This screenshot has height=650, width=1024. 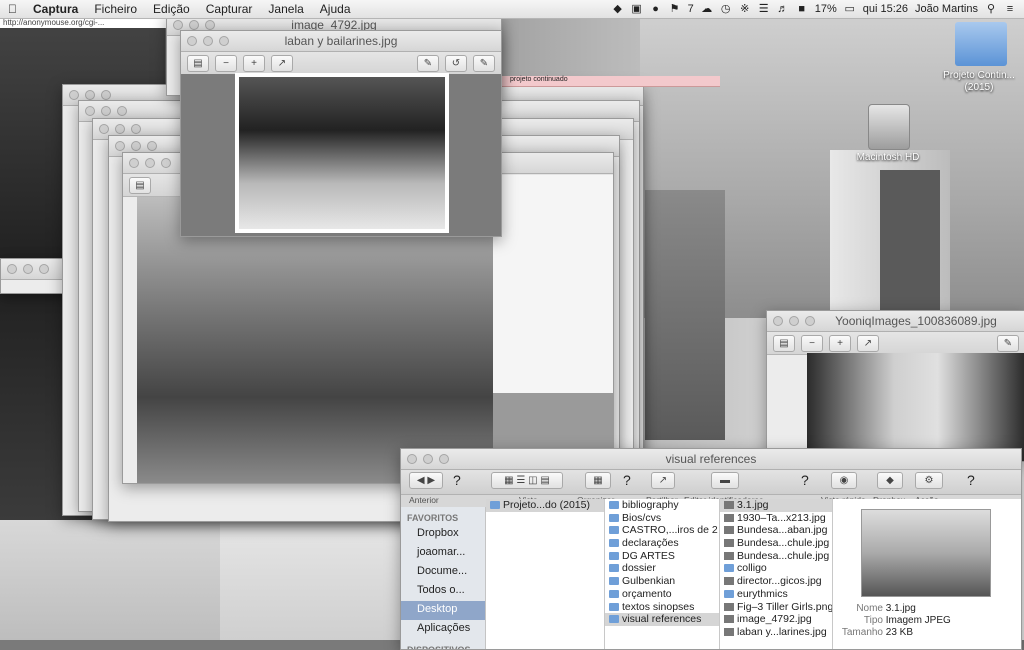 I want to click on skype-icon: ●, so click(x=656, y=9).